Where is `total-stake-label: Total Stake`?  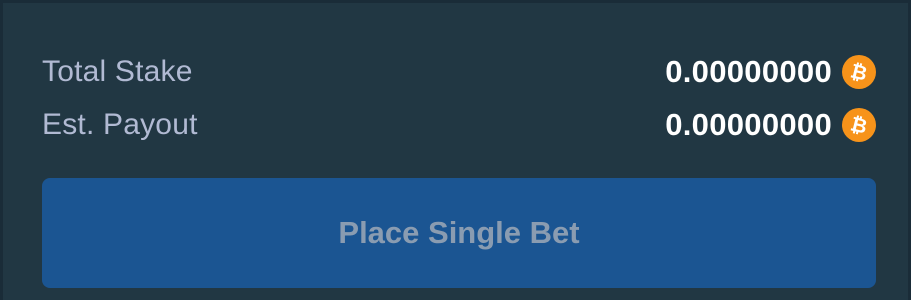 total-stake-label: Total Stake is located at coordinates (117, 71).